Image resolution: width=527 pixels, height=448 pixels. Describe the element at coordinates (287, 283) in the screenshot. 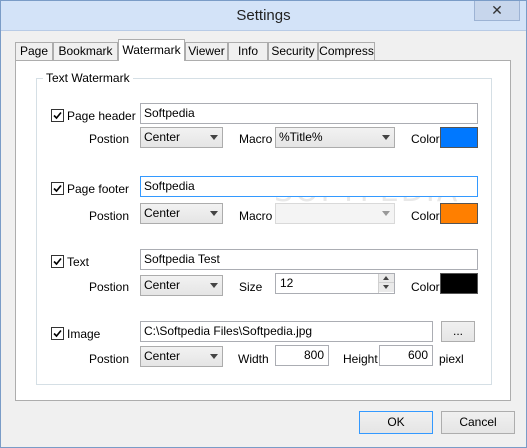

I see `text-size-value: 12` at that location.